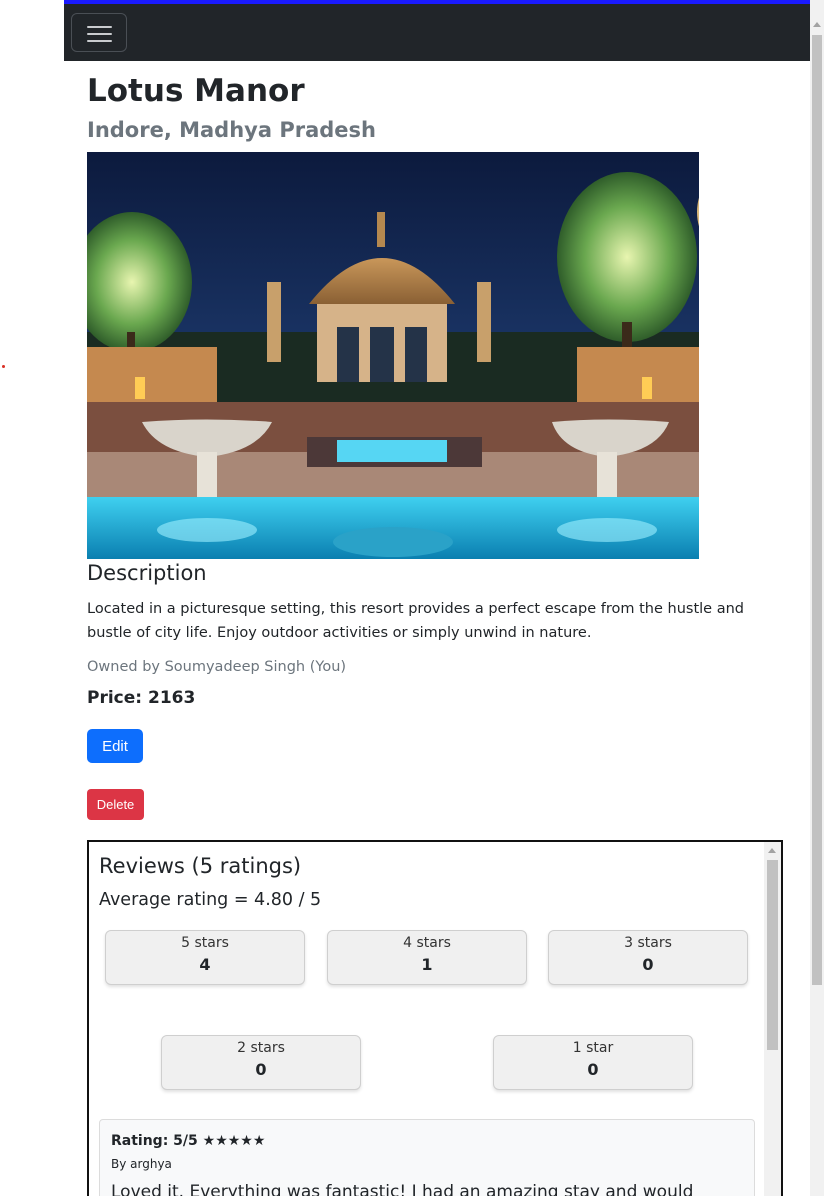  What do you see at coordinates (172, 698) in the screenshot?
I see `price-value: 2163` at bounding box center [172, 698].